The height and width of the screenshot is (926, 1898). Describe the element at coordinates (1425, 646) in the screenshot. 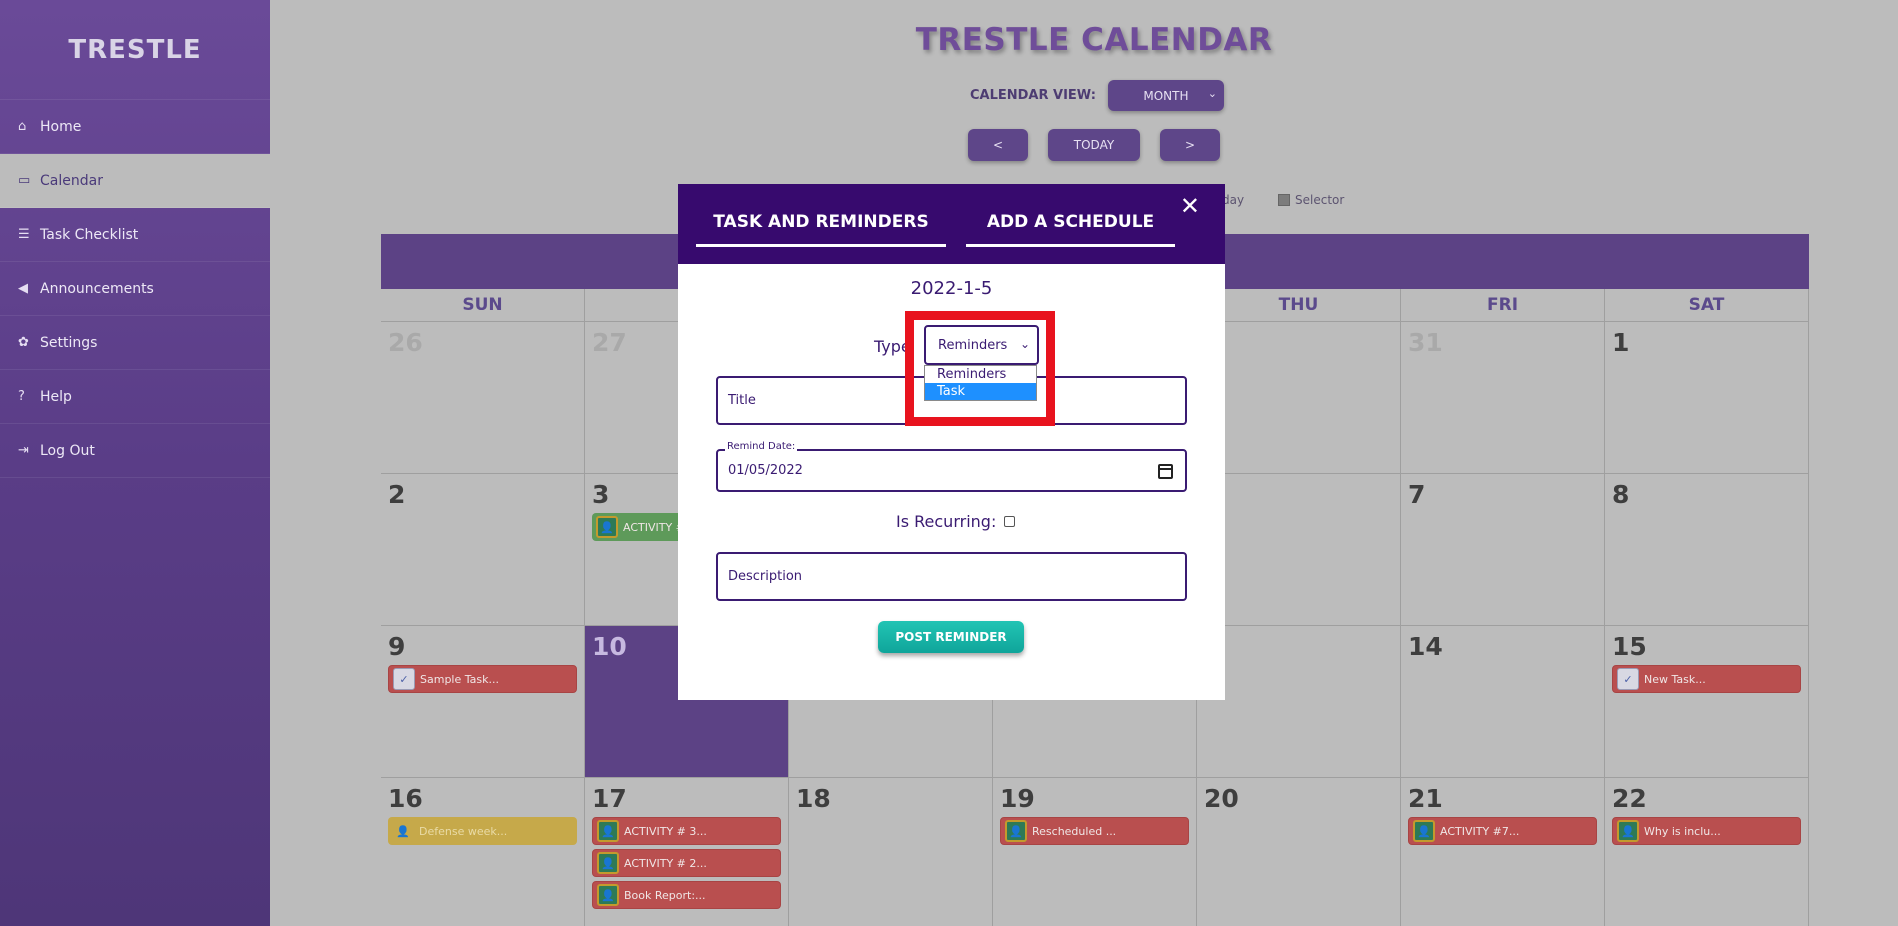

I see `day-number: 14` at that location.